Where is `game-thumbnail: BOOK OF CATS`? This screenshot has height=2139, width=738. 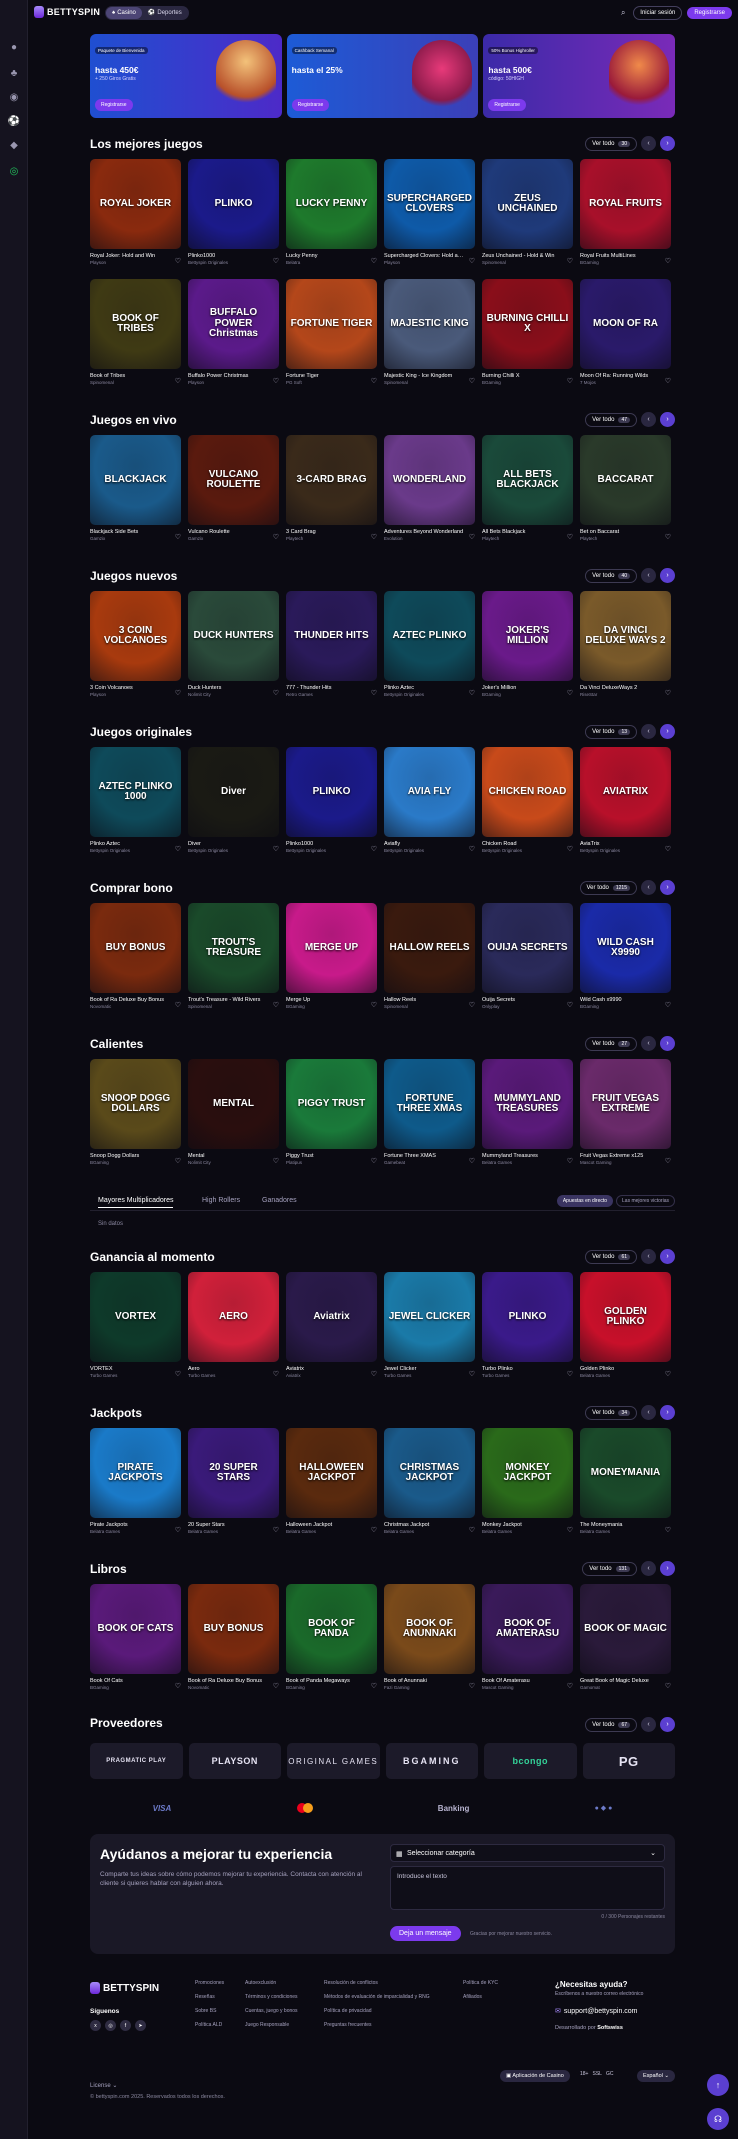 game-thumbnail: BOOK OF CATS is located at coordinates (135, 1629).